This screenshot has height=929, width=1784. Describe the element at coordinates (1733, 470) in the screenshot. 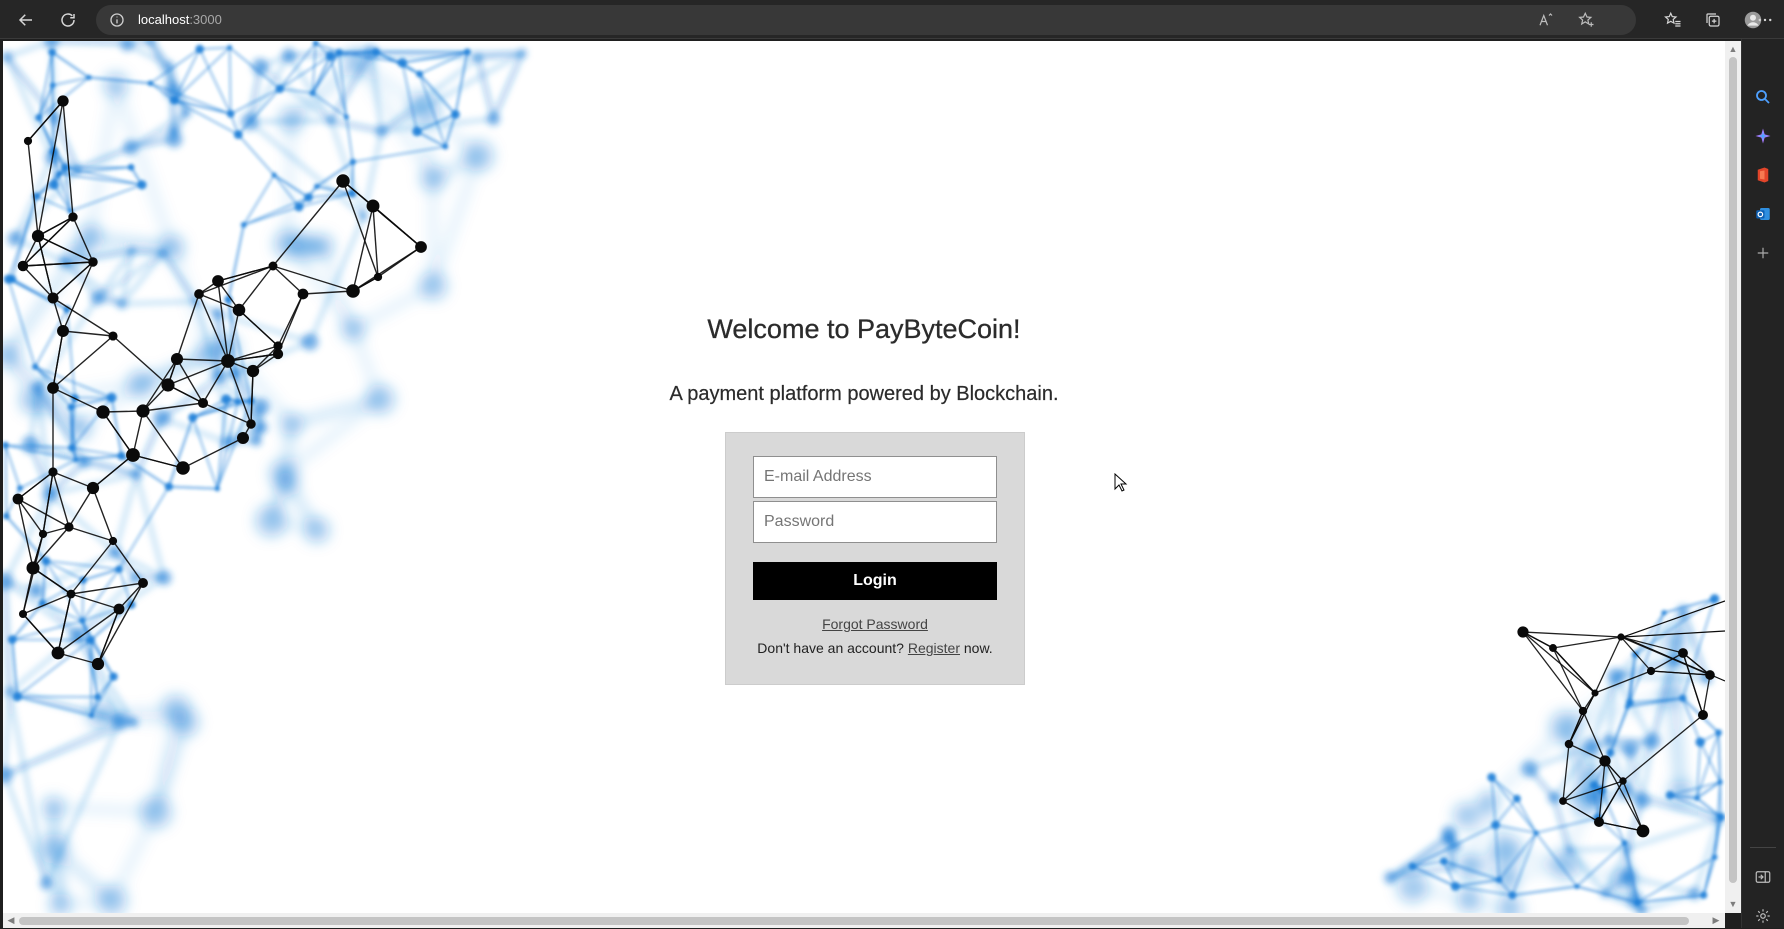

I see `vertical-scroll-thumb` at that location.